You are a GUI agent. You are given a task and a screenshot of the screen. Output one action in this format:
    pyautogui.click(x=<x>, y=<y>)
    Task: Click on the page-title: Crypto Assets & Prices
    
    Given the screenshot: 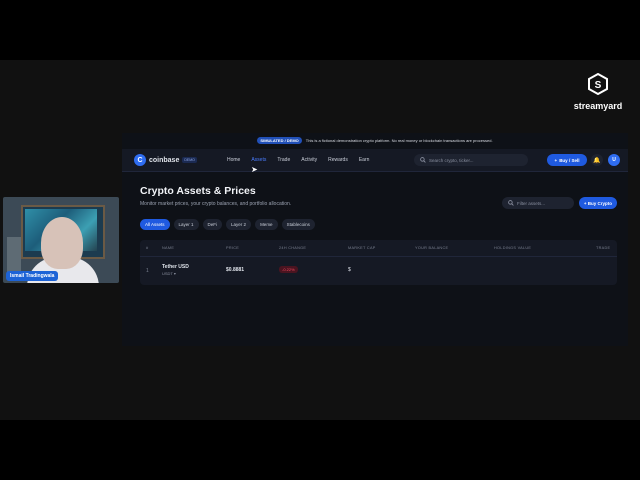 What is the action you would take?
    pyautogui.click(x=198, y=191)
    